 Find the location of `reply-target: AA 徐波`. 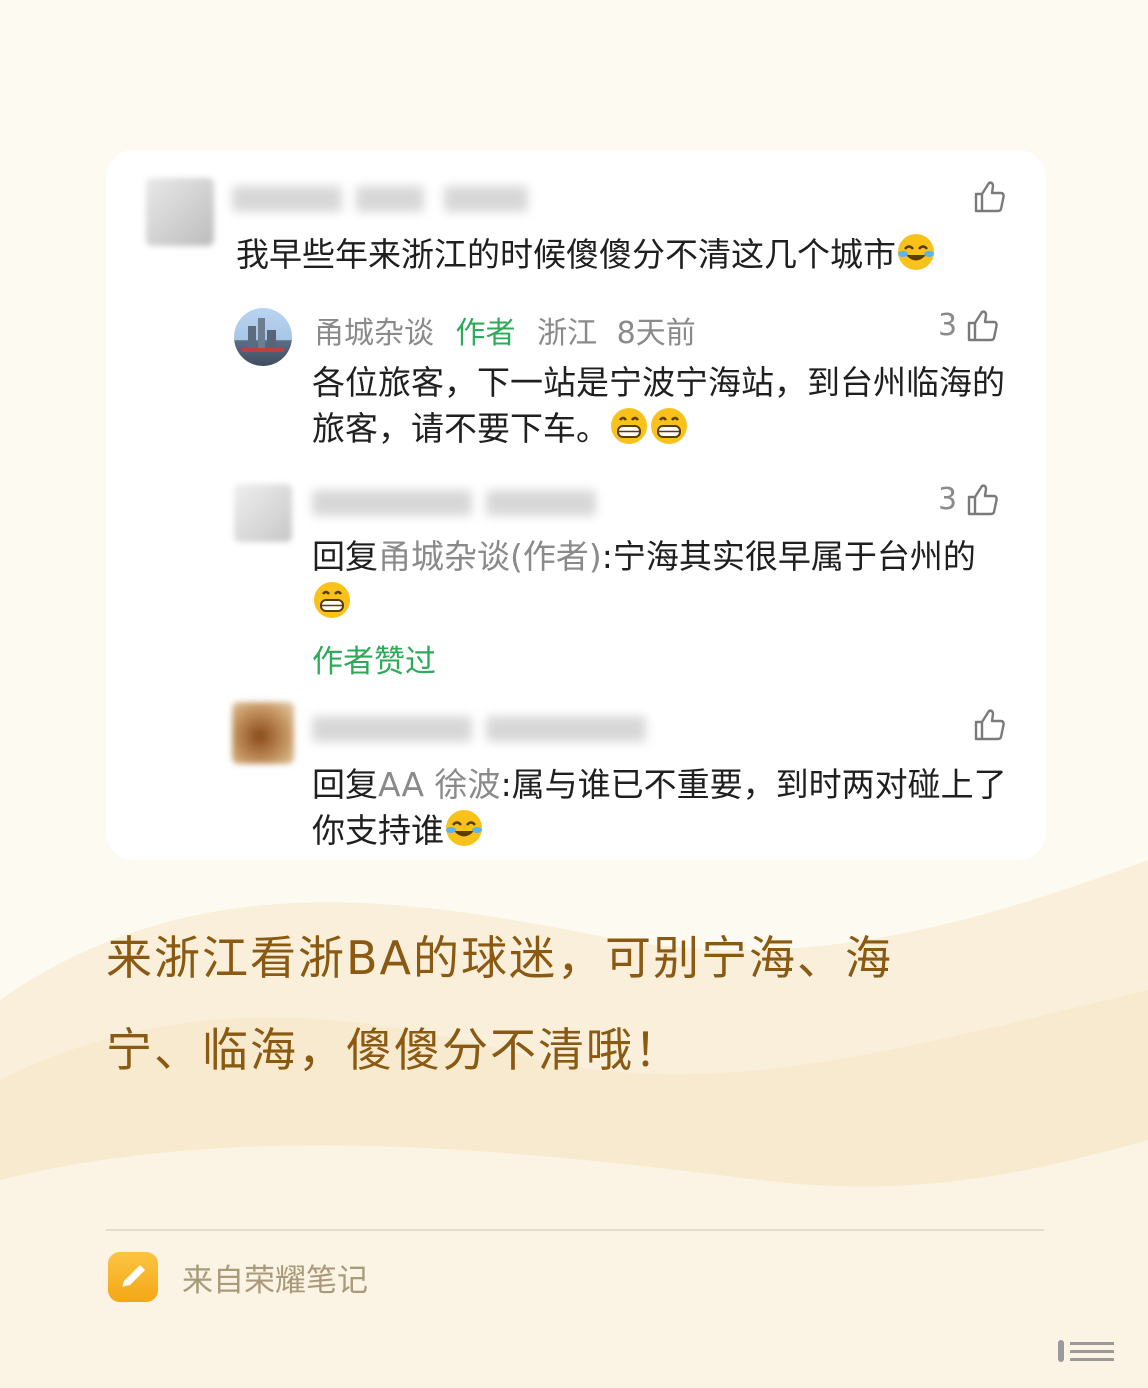

reply-target: AA 徐波 is located at coordinates (439, 784).